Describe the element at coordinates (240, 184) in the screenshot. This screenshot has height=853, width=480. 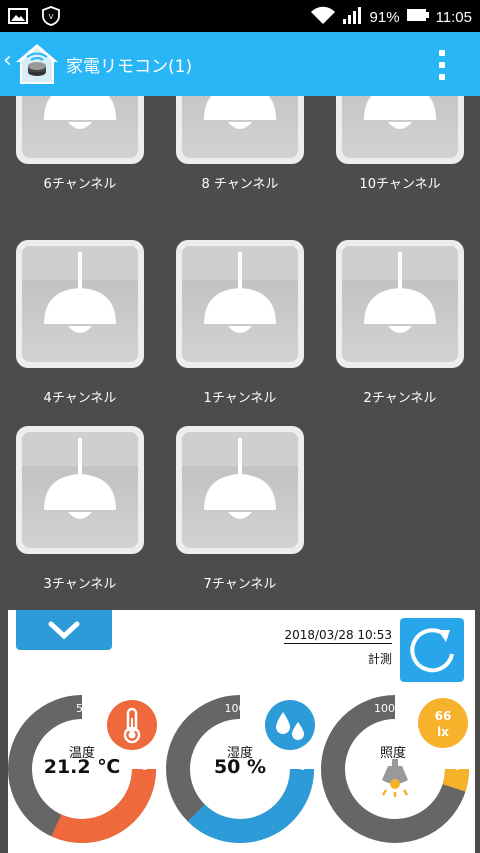
I see `channel-label: 8 チャンネル` at that location.